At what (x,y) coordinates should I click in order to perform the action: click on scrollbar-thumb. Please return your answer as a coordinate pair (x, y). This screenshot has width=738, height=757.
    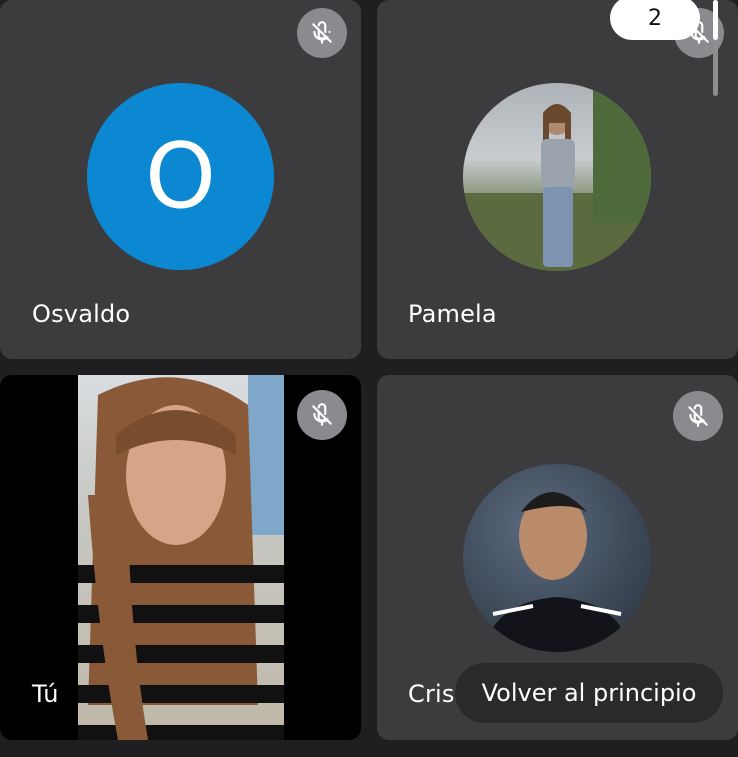
    Looking at the image, I should click on (715, 20).